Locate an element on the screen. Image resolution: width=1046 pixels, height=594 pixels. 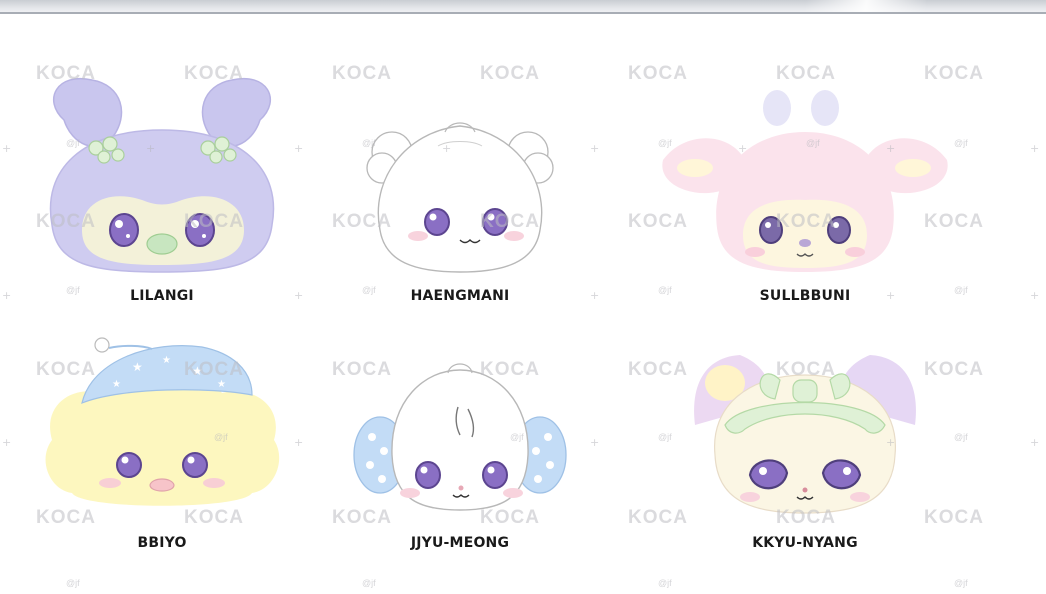
character-card-sullbbuni: SULLBBUNI is located at coordinates (805, 190).